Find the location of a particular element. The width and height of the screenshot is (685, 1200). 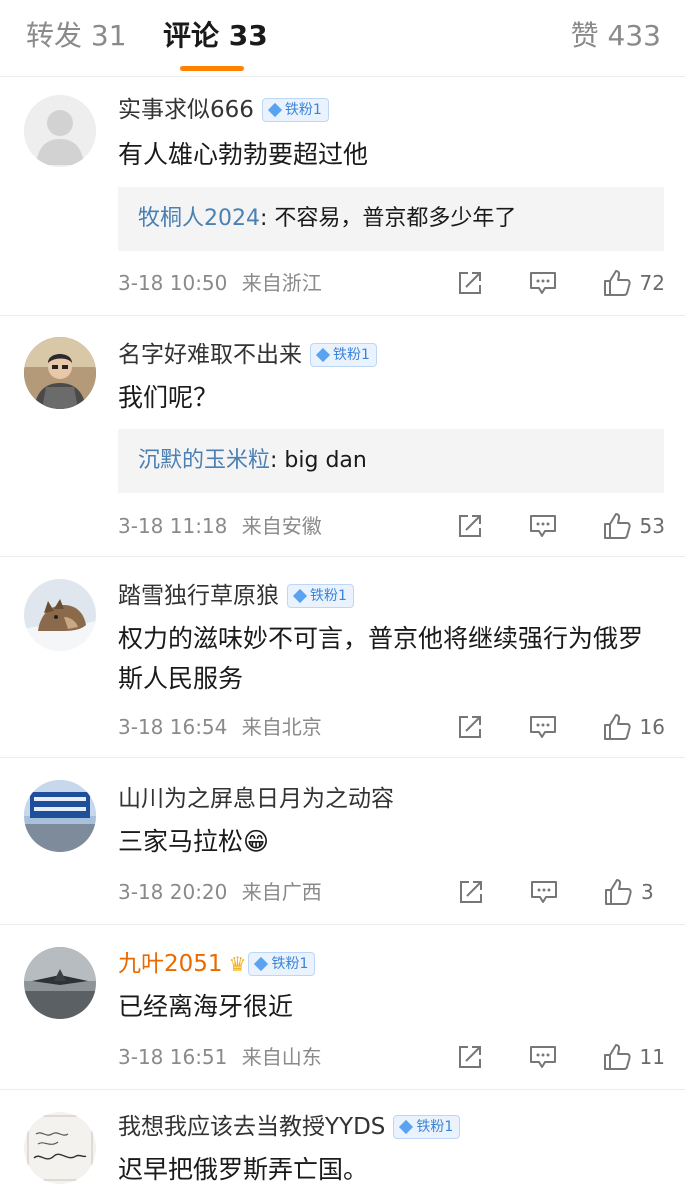

comment-text: 三家马拉松😁 is located at coordinates (194, 841).